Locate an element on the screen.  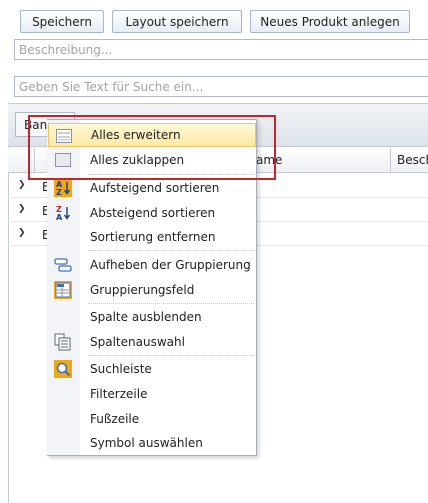
menu-item-label: Absteigend sortieren is located at coordinates (153, 213).